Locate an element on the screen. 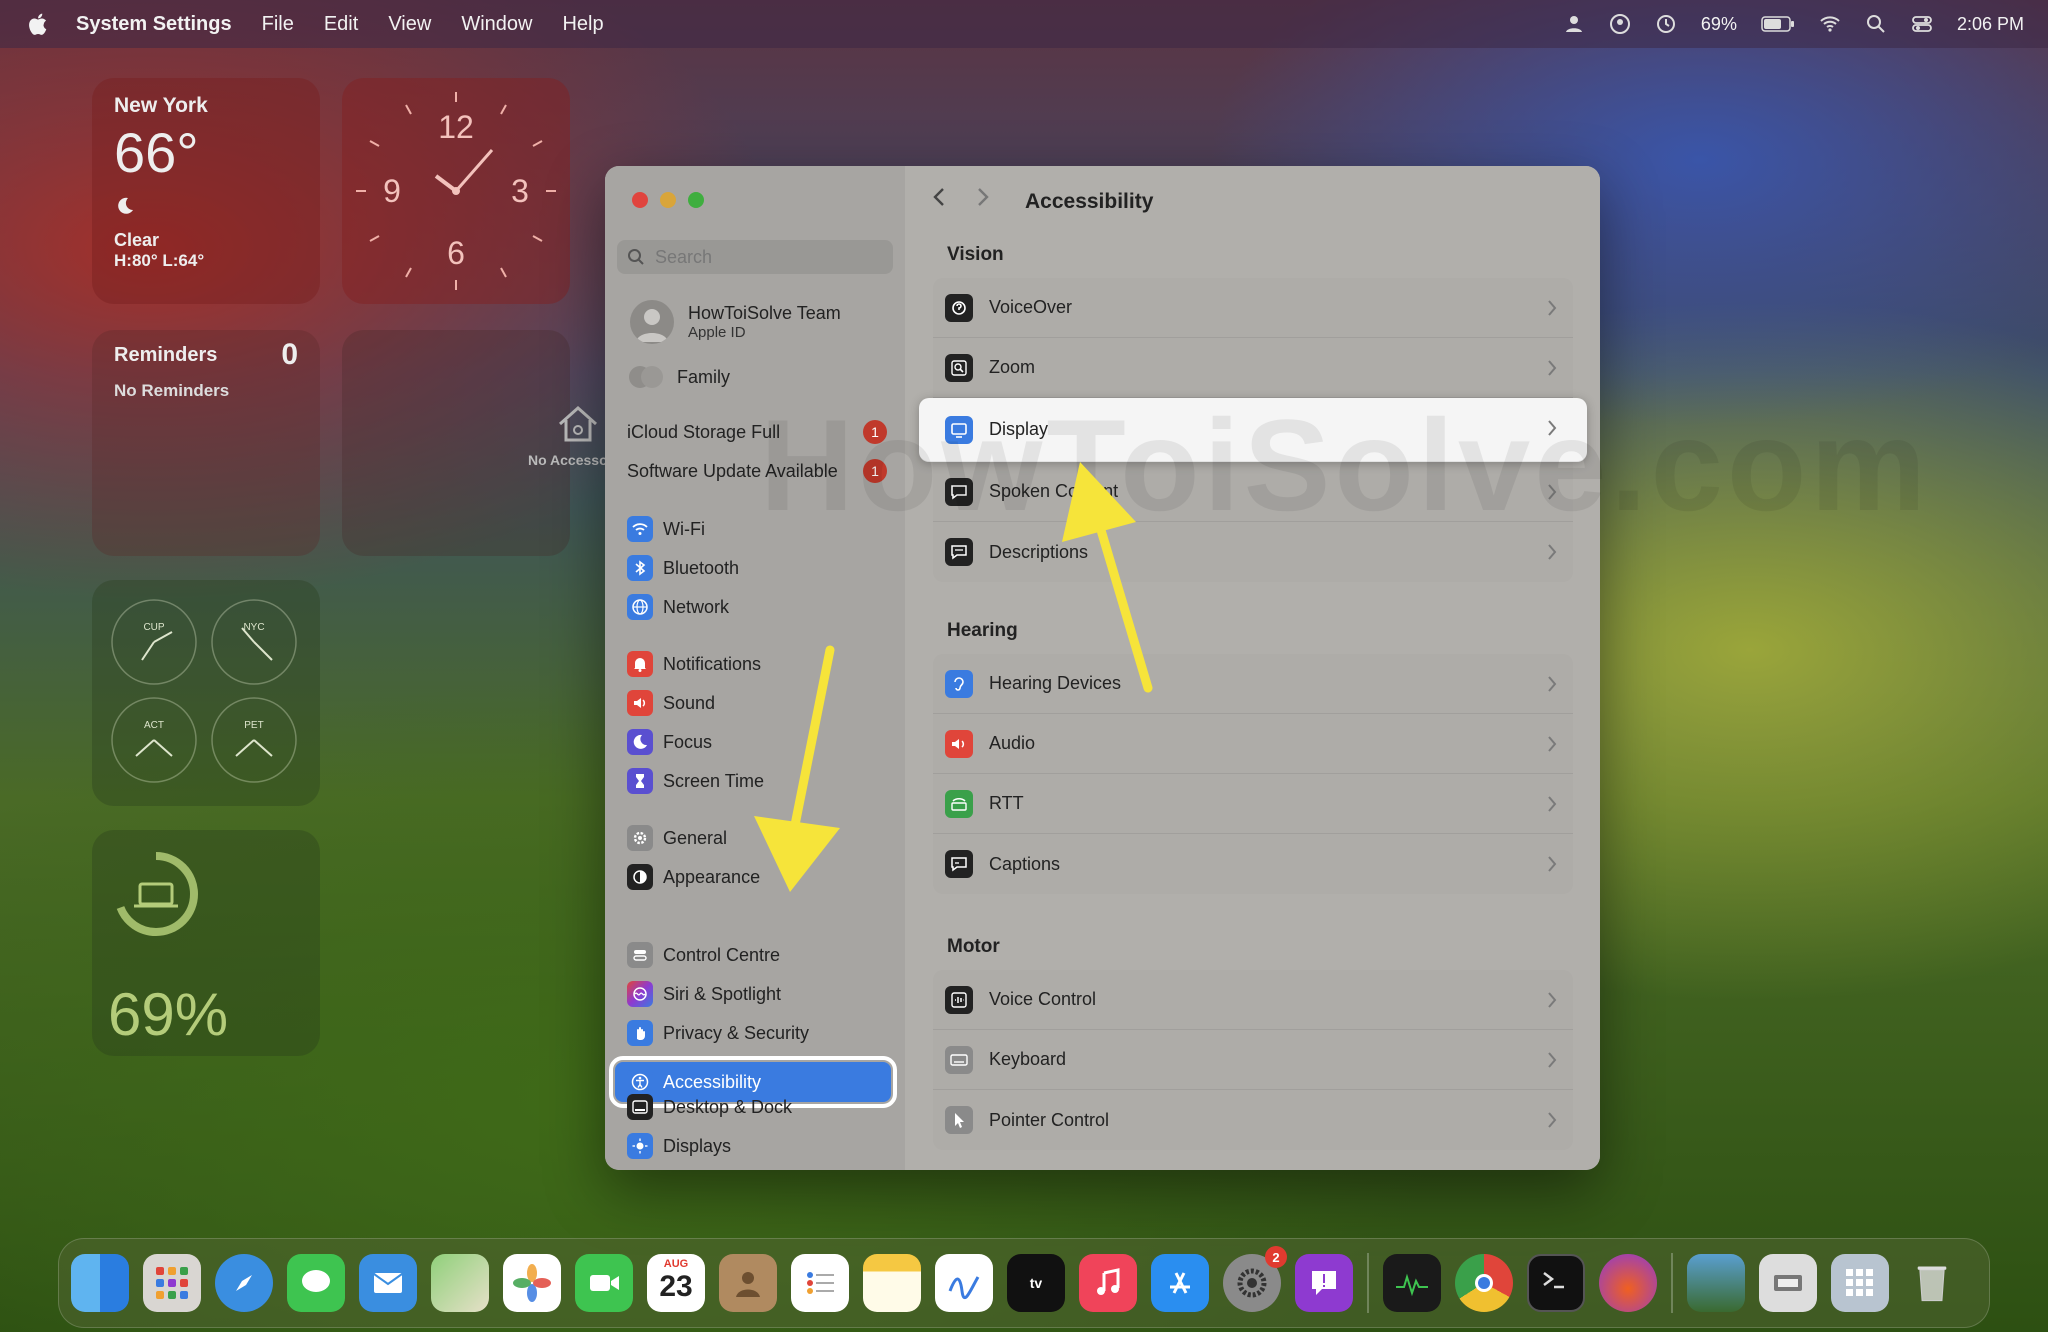 This screenshot has width=2048, height=1332. apple-id-account: HowToiSolve Team Apple ID is located at coordinates (735, 322).